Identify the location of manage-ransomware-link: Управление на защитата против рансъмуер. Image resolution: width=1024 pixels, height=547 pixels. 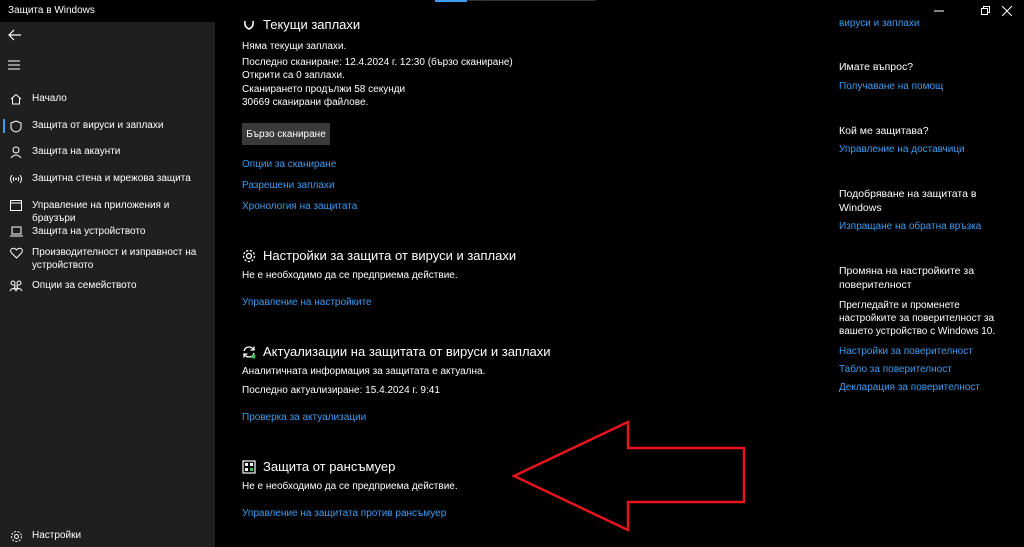
(344, 513).